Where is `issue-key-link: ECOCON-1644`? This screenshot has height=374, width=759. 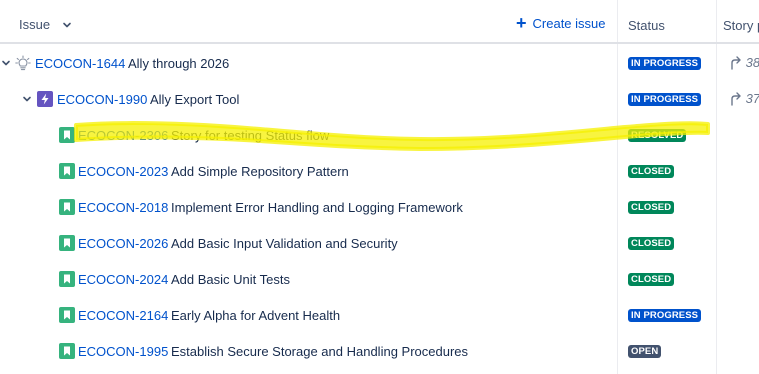 issue-key-link: ECOCON-1644 is located at coordinates (80, 63).